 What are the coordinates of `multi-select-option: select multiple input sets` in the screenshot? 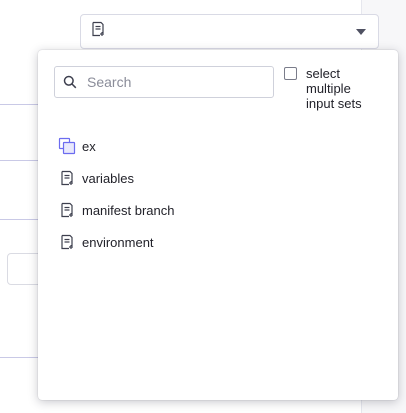 It's located at (334, 88).